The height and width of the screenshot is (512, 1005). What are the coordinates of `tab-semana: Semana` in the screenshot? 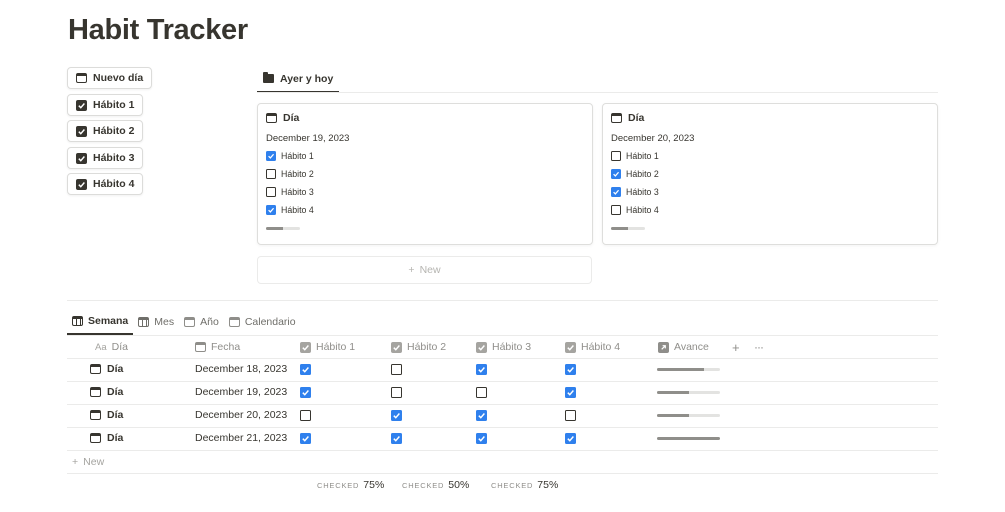 It's located at (100, 322).